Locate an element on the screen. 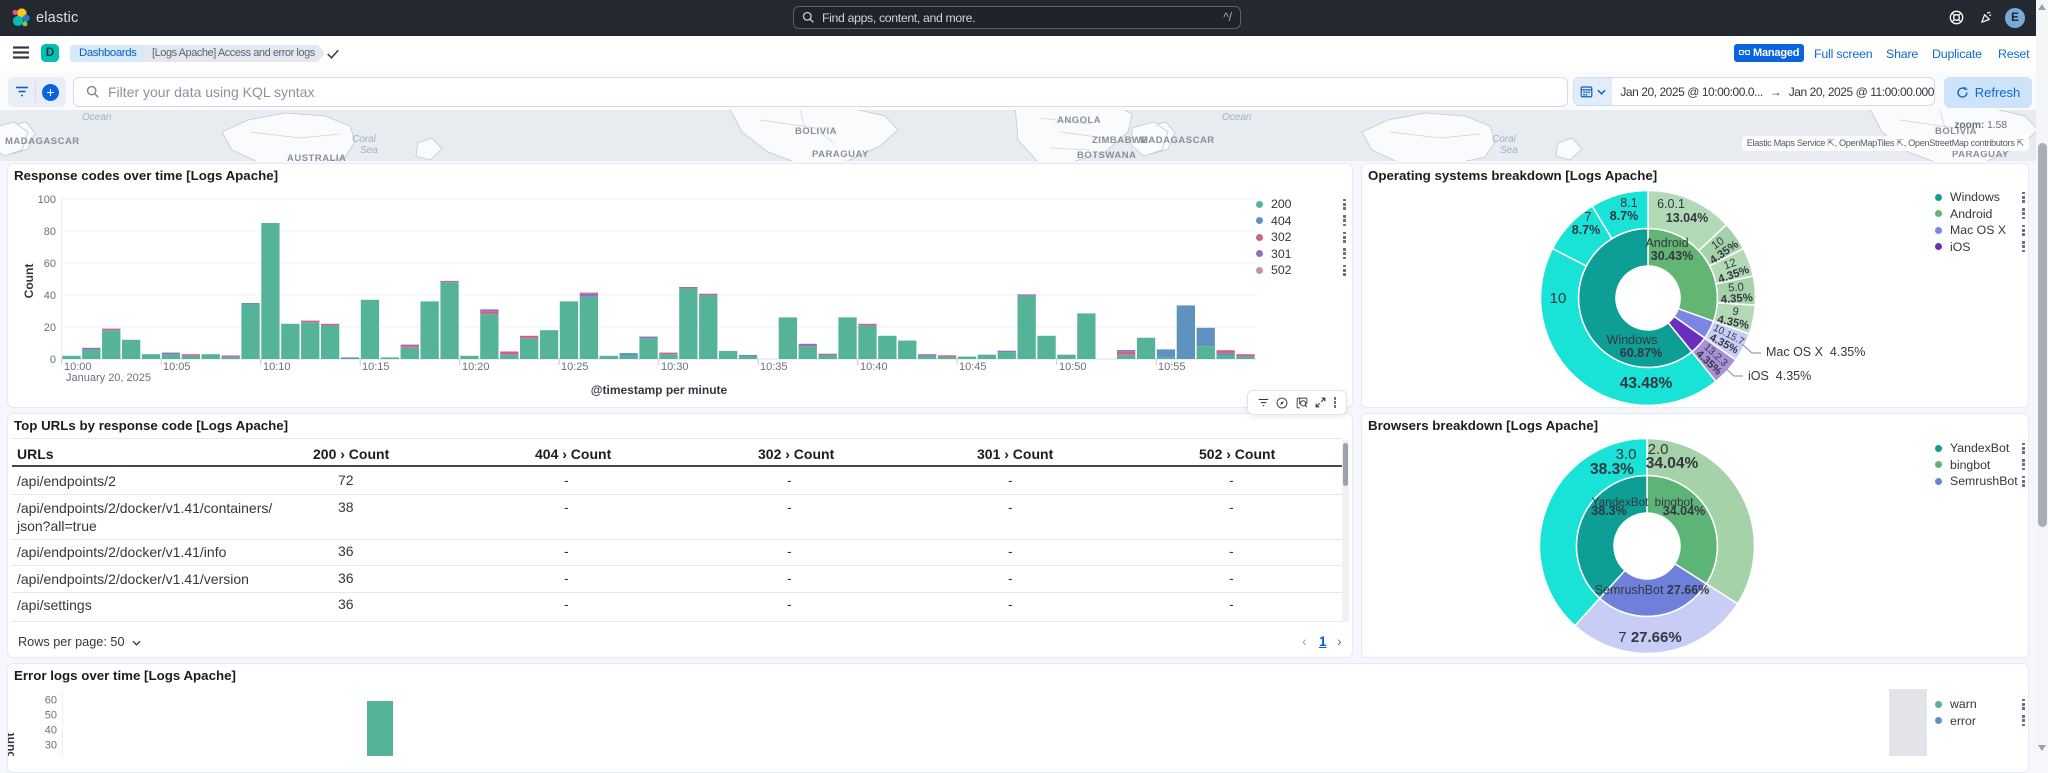 Image resolution: width=2048 pixels, height=773 pixels. svg-text: 30 is located at coordinates (51, 746).